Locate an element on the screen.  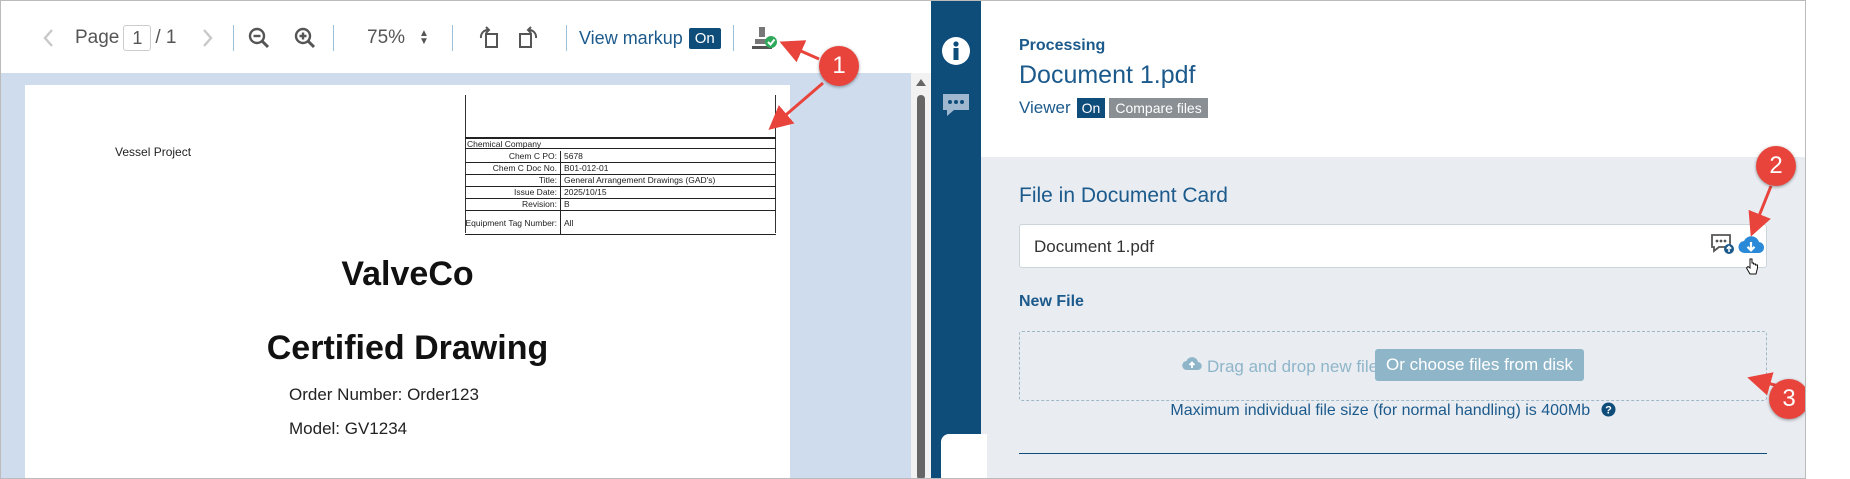
callout-3: 3 is located at coordinates (1787, 399).